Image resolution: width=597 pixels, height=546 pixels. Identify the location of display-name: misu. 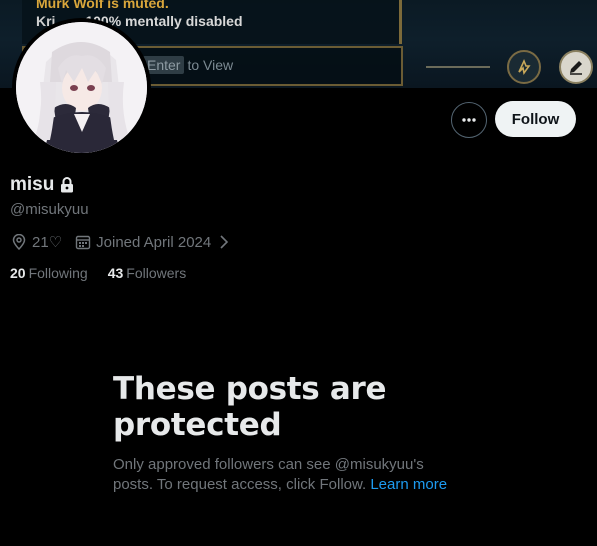
(42, 185).